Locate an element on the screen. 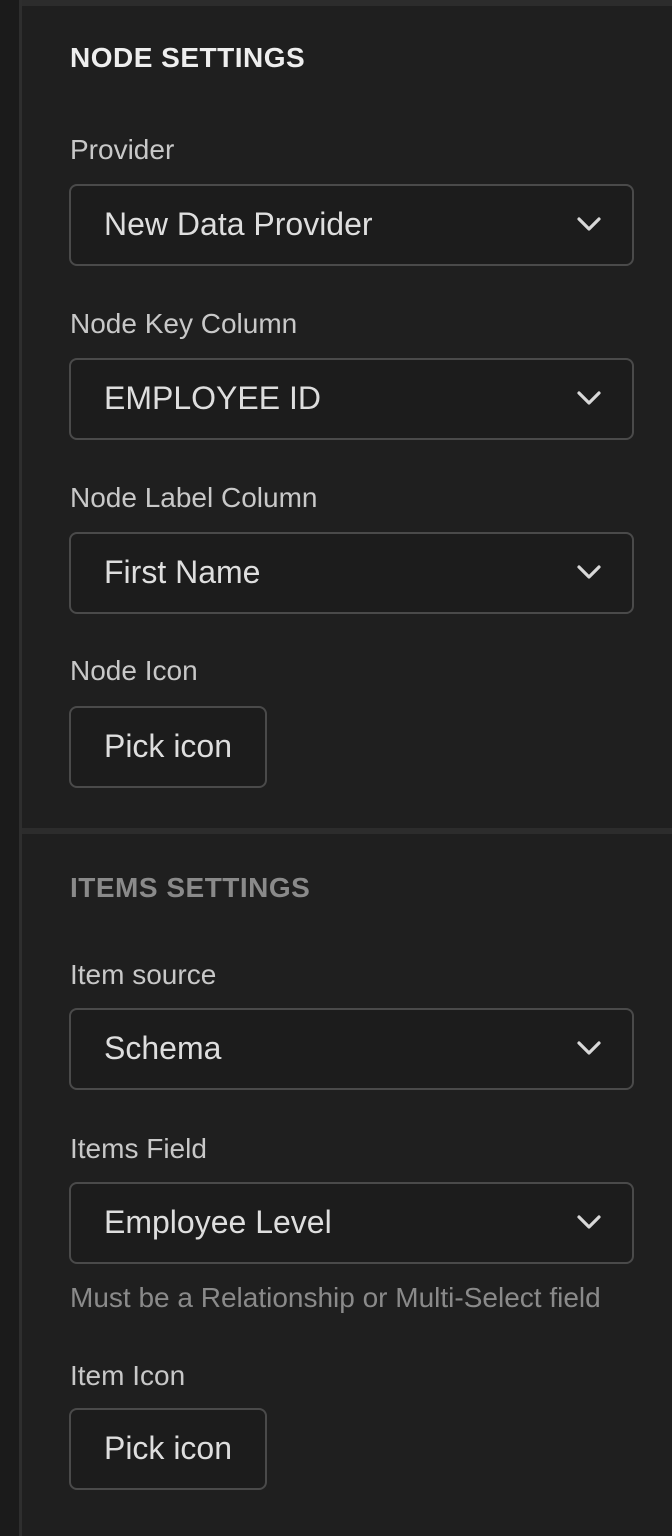 The width and height of the screenshot is (672, 1536). node-key-column-label: Node Key Column is located at coordinates (184, 323).